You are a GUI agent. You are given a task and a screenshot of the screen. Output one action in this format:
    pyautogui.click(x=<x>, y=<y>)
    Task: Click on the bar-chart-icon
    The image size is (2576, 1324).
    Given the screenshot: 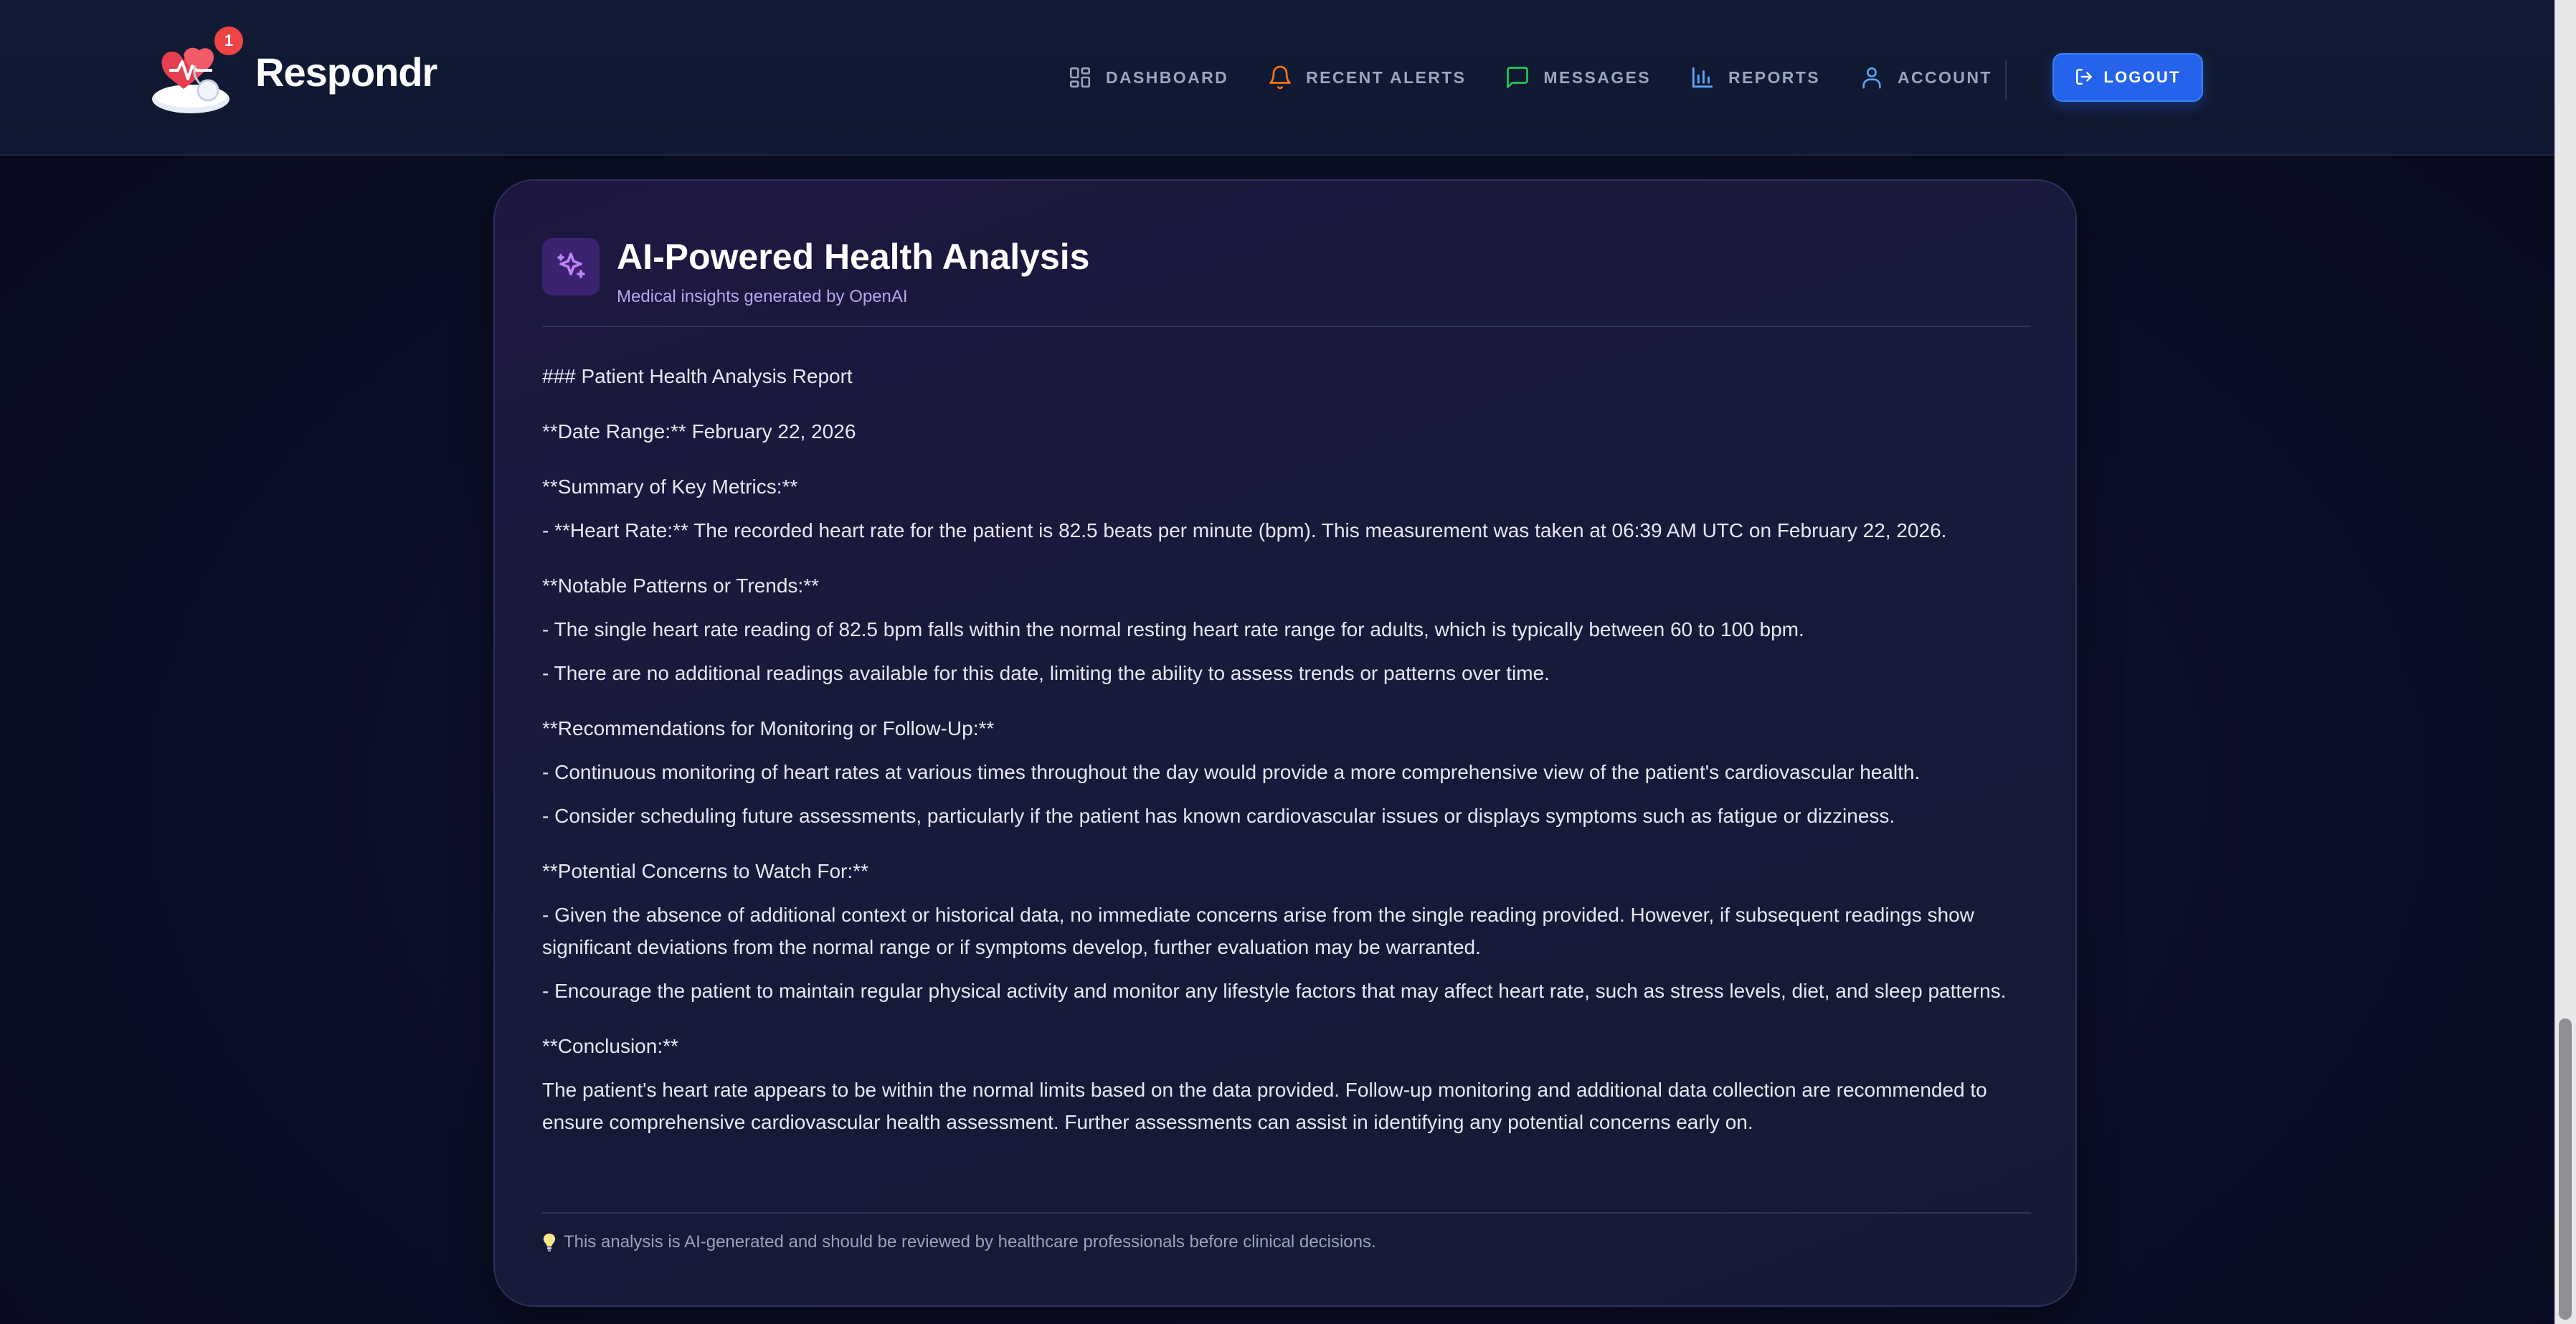 What is the action you would take?
    pyautogui.click(x=1702, y=78)
    